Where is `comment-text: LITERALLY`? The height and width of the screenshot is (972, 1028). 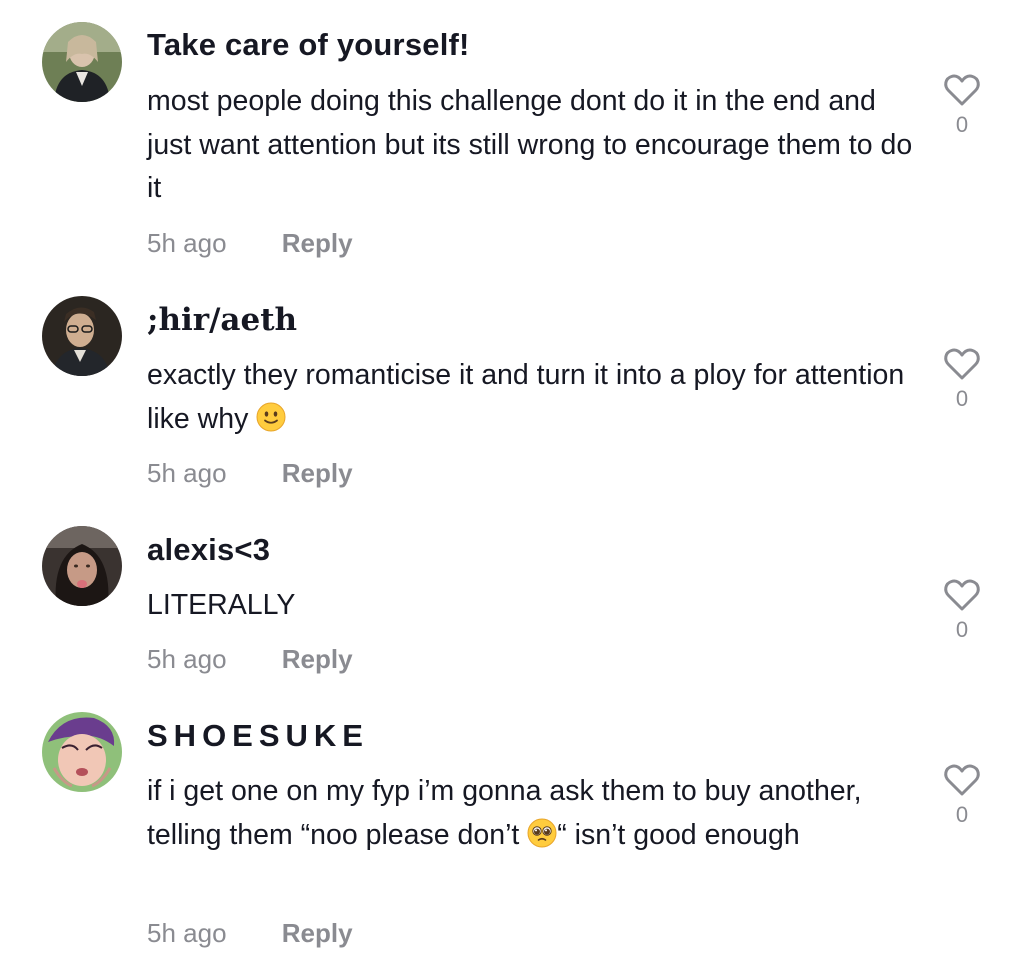
comment-text: LITERALLY is located at coordinates (221, 605).